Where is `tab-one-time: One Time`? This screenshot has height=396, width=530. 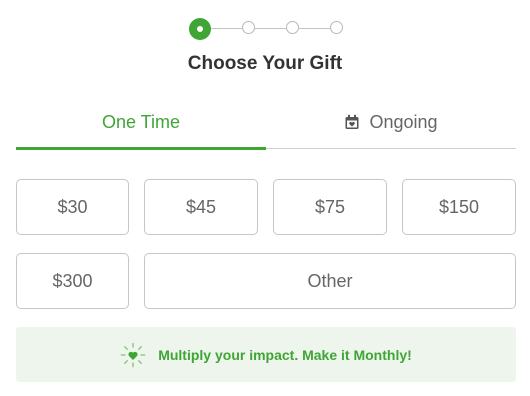
tab-one-time: One Time is located at coordinates (141, 122).